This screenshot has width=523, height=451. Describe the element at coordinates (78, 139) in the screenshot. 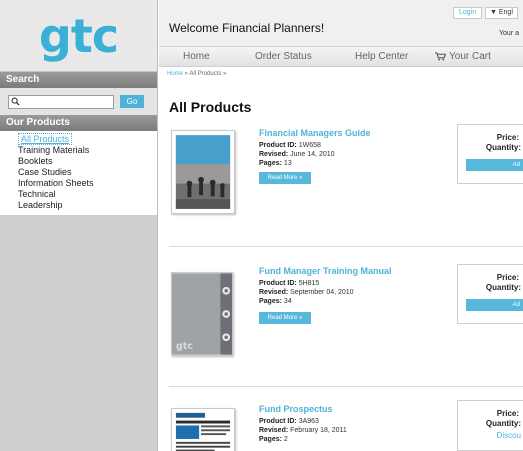

I see `sidebar-item-all-products: All Products` at that location.